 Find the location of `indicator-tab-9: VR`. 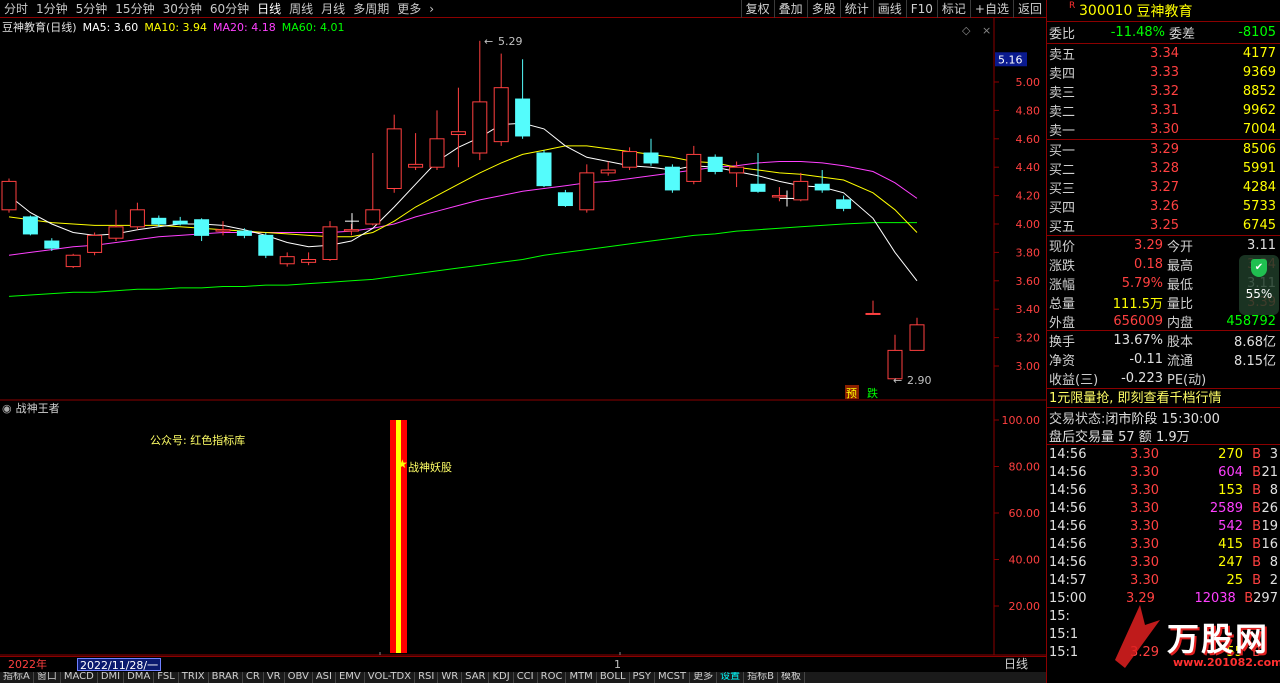

indicator-tab-9: VR is located at coordinates (274, 677).